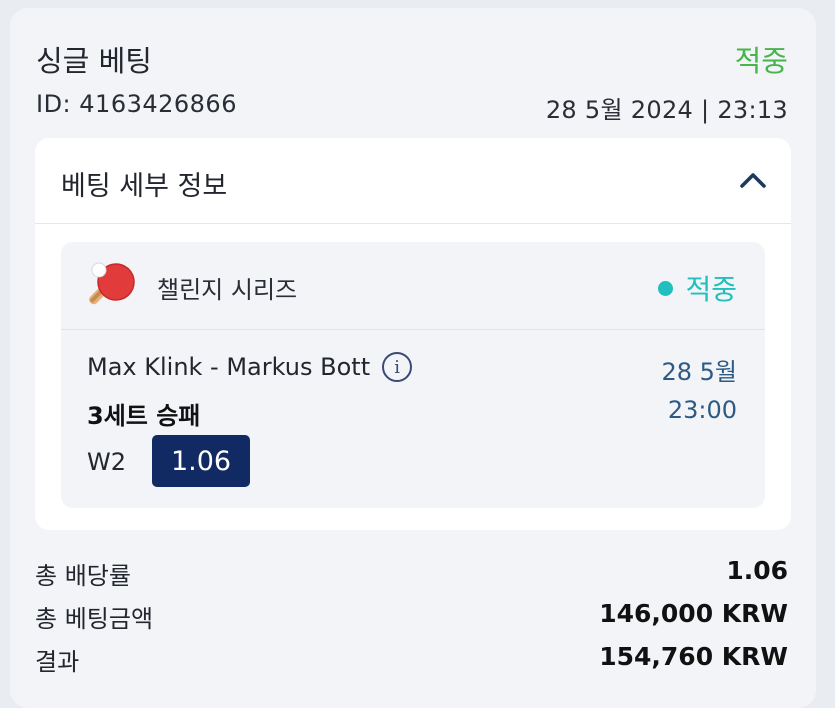  What do you see at coordinates (666, 288) in the screenshot?
I see `status-dot-icon` at bounding box center [666, 288].